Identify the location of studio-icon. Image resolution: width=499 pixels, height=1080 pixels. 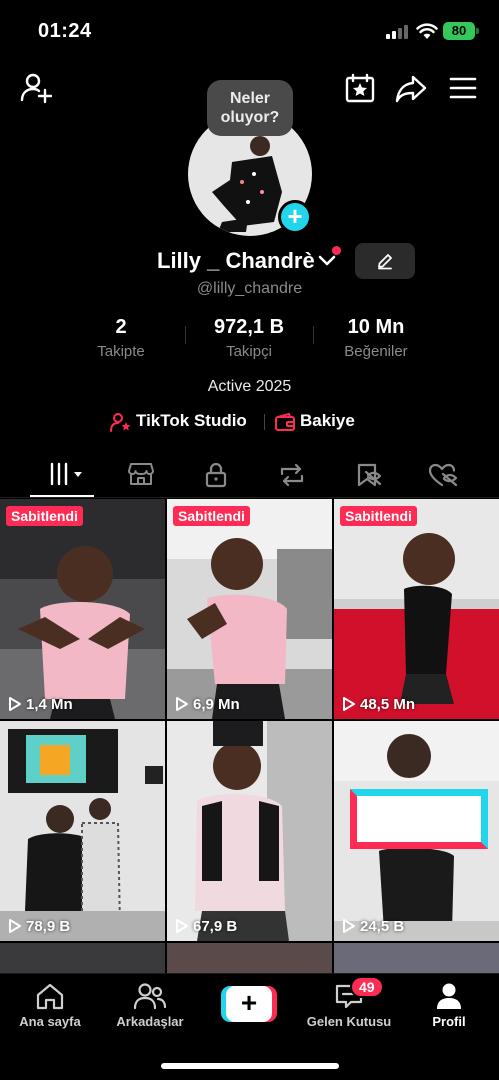
(121, 422).